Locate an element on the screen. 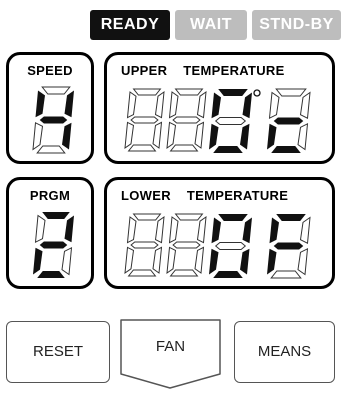  speed-display is located at coordinates (53, 120).